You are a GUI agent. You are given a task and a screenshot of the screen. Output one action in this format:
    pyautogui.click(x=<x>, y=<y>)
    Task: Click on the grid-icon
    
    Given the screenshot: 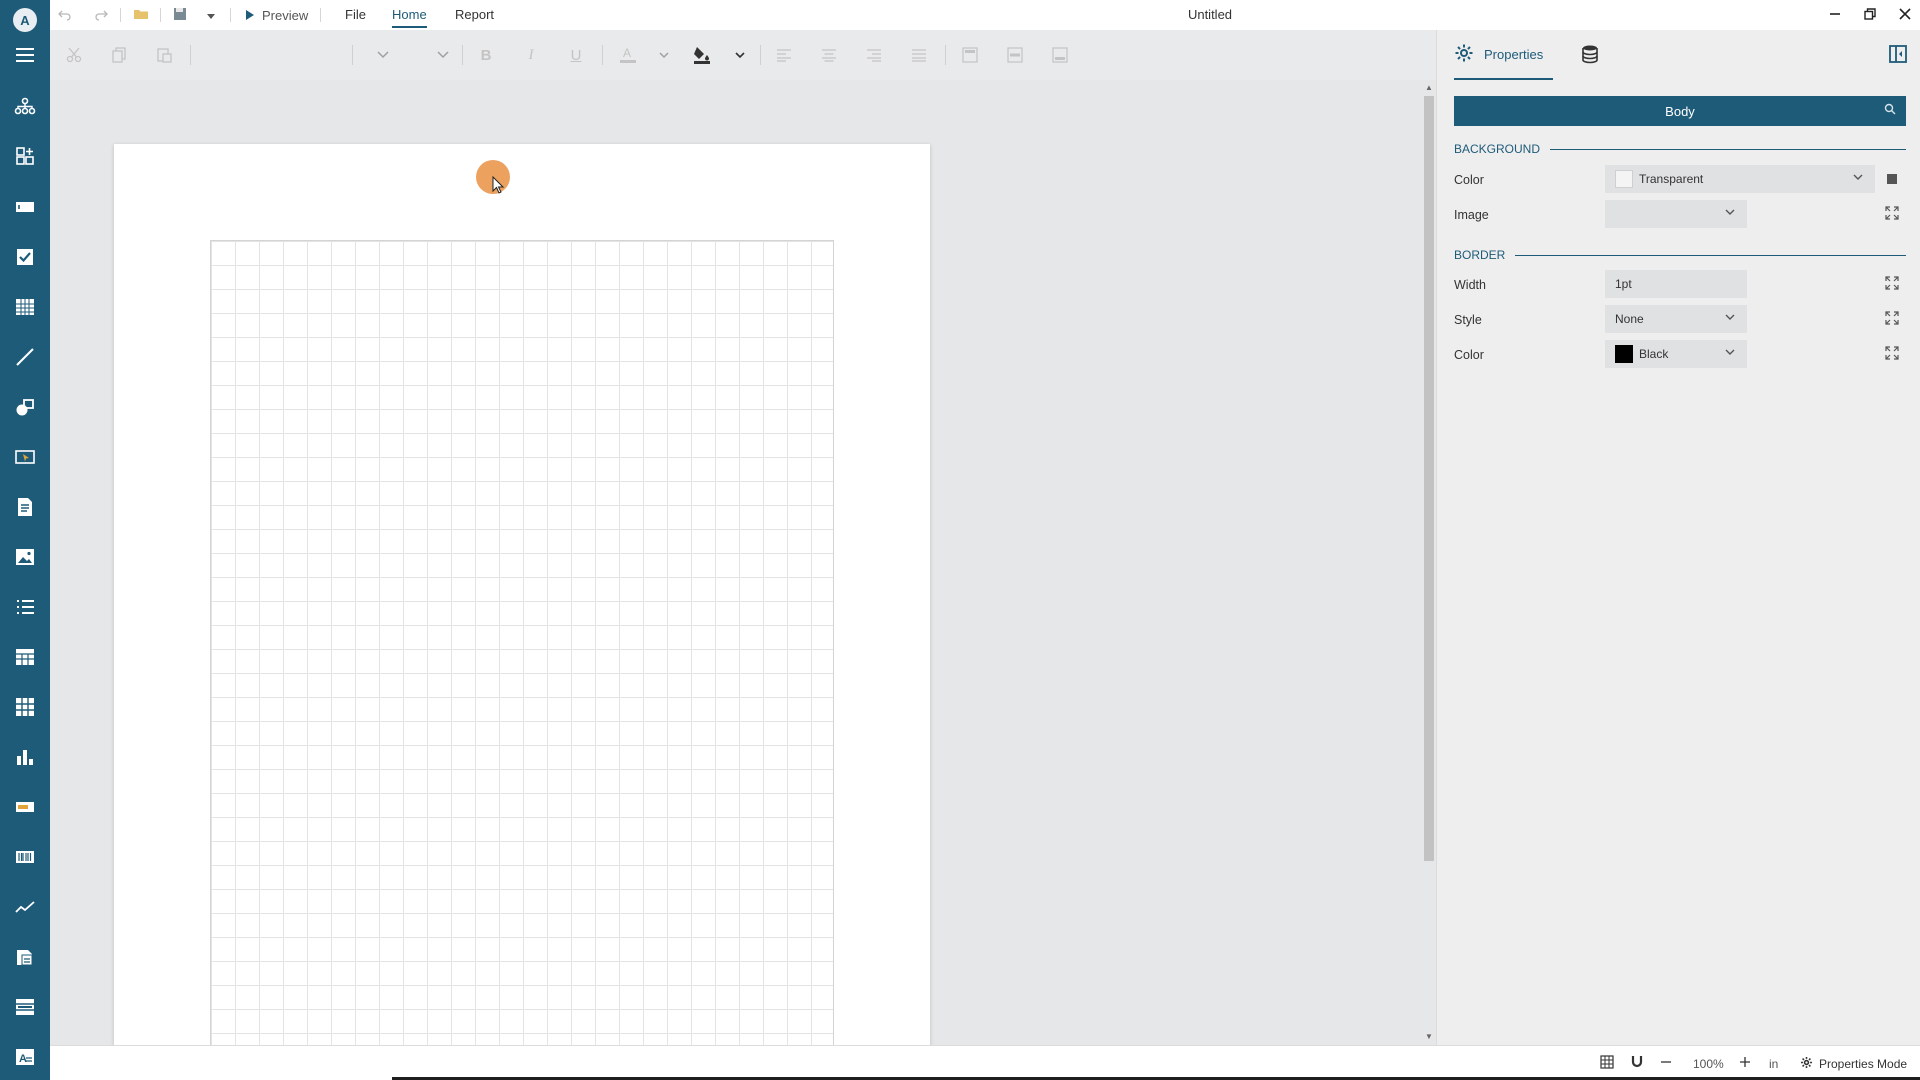 What is the action you would take?
    pyautogui.click(x=1607, y=1063)
    